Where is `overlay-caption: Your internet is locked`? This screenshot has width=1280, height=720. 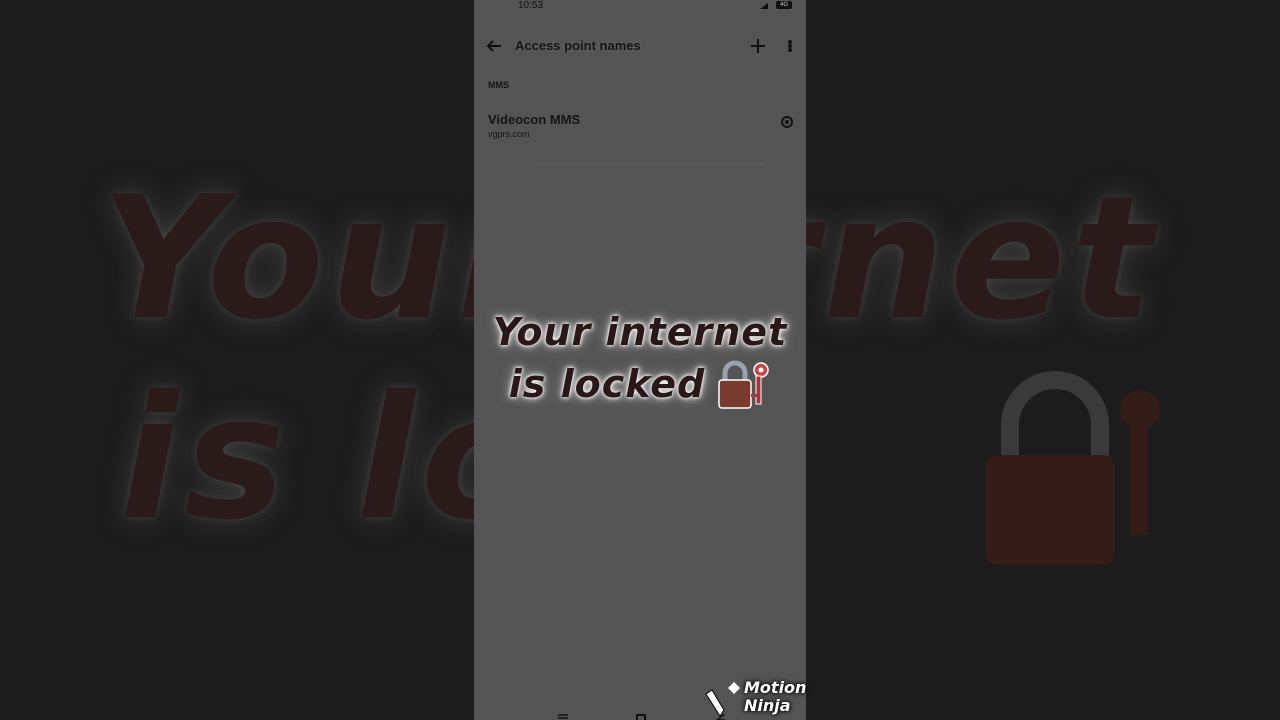 overlay-caption: Your internet is locked is located at coordinates (640, 358).